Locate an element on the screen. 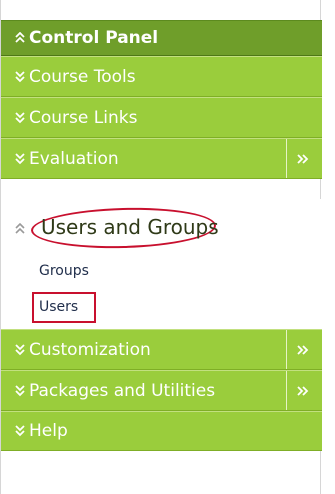 Image resolution: width=335 pixels, height=494 pixels. menu-item-label: Course Links is located at coordinates (83, 117).